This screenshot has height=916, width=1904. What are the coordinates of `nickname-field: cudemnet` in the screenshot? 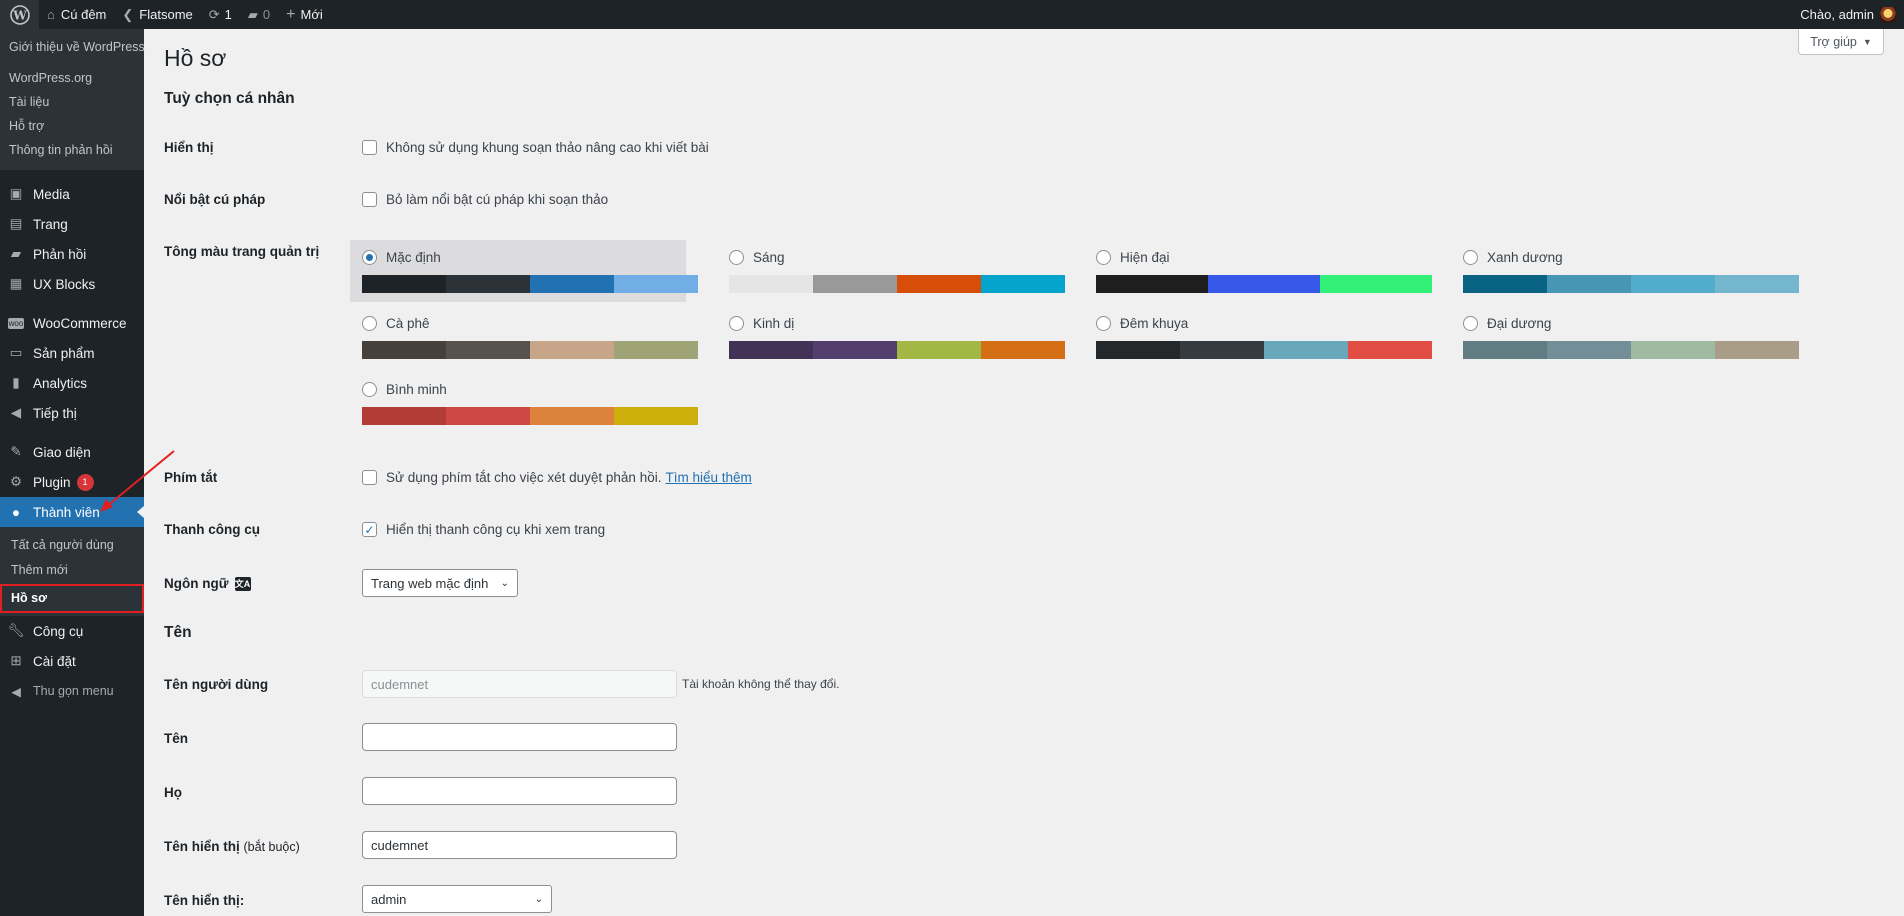 It's located at (519, 845).